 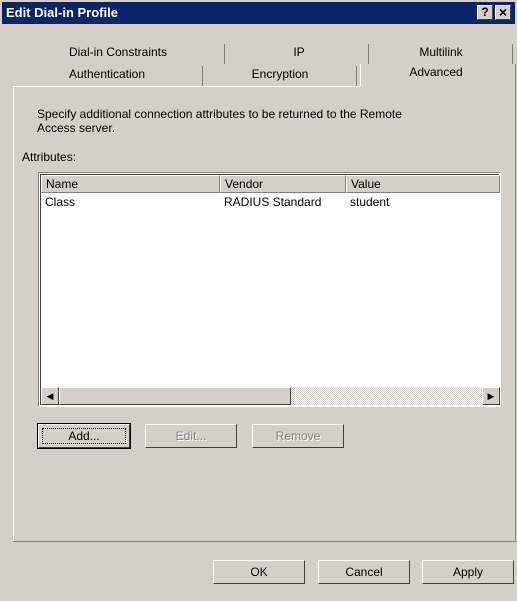 What do you see at coordinates (107, 75) in the screenshot?
I see `tab-authentication: Authentication` at bounding box center [107, 75].